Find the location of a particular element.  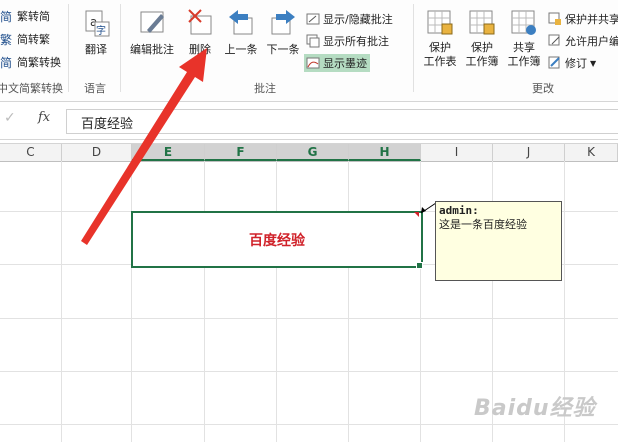

show-all-comments-icon is located at coordinates (313, 41).